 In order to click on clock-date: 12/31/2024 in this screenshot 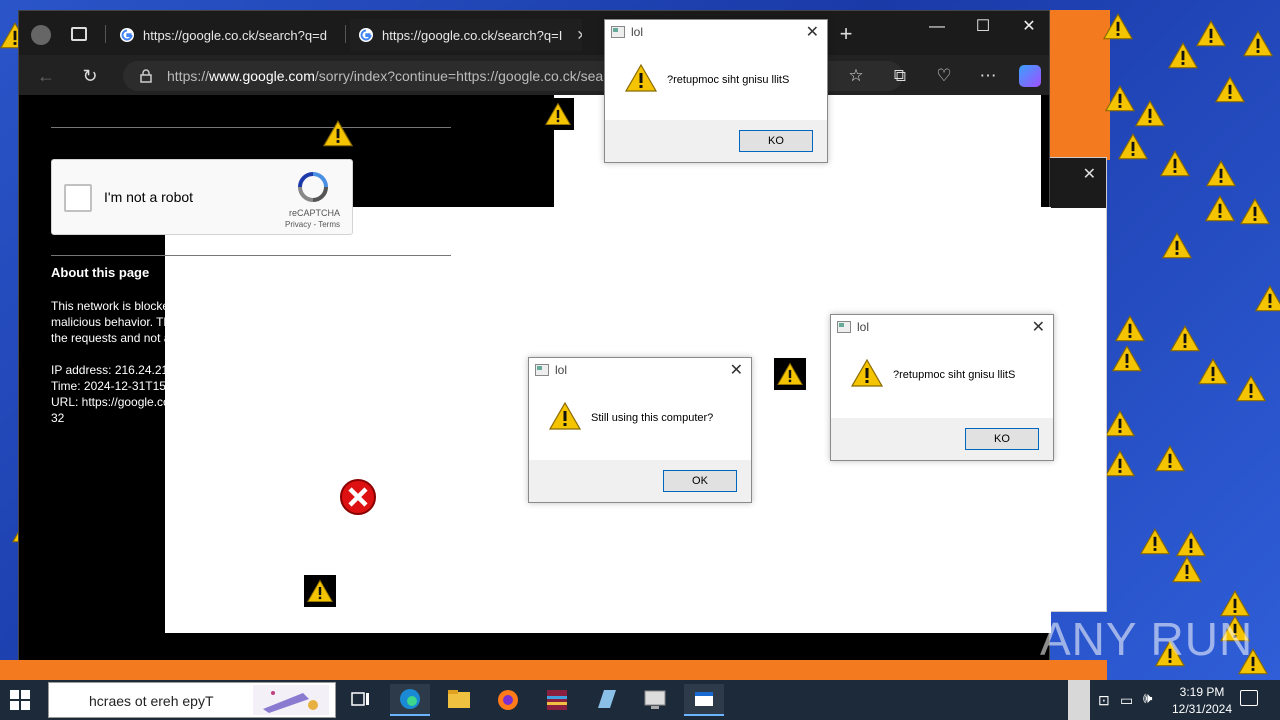, I will do `click(1202, 709)`.